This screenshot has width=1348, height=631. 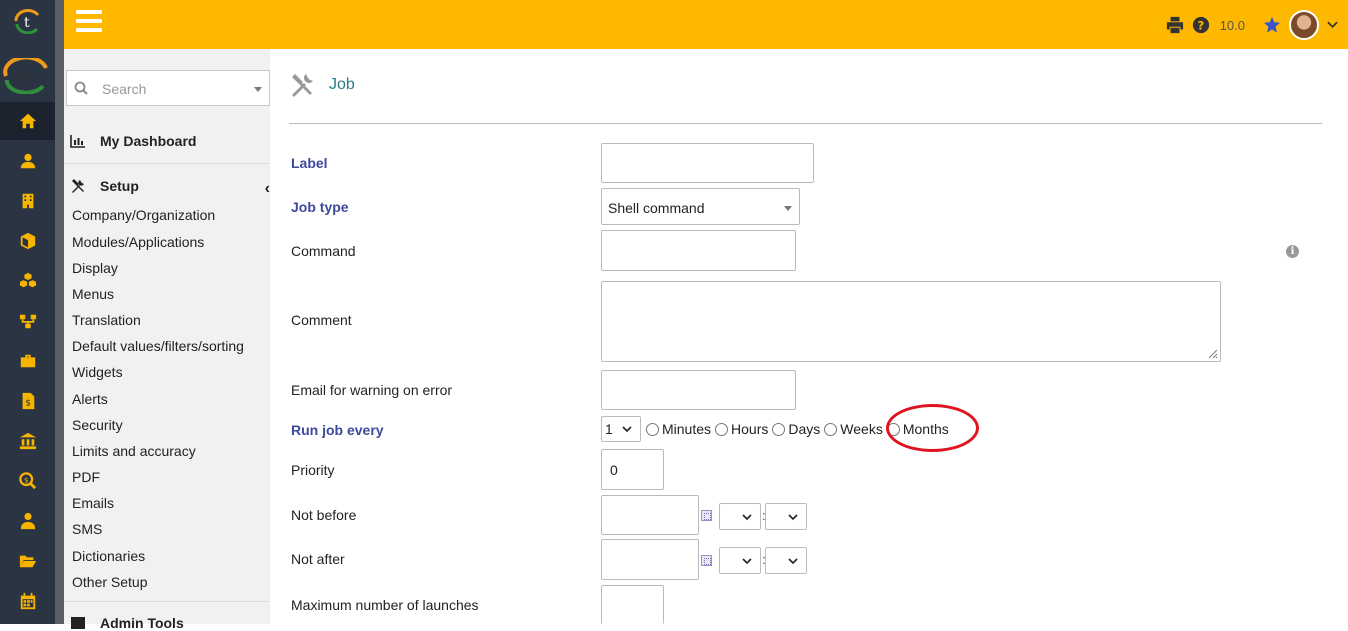 What do you see at coordinates (258, 89) in the screenshot?
I see `search-dropdown-icon` at bounding box center [258, 89].